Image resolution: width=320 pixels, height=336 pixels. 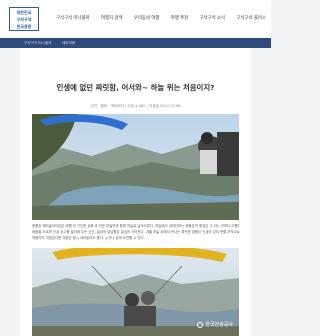 I want to click on article-title: 인생에 없던 짜릿함, 어서와~ 하늘 위는 처음이지?, so click(x=135, y=87).